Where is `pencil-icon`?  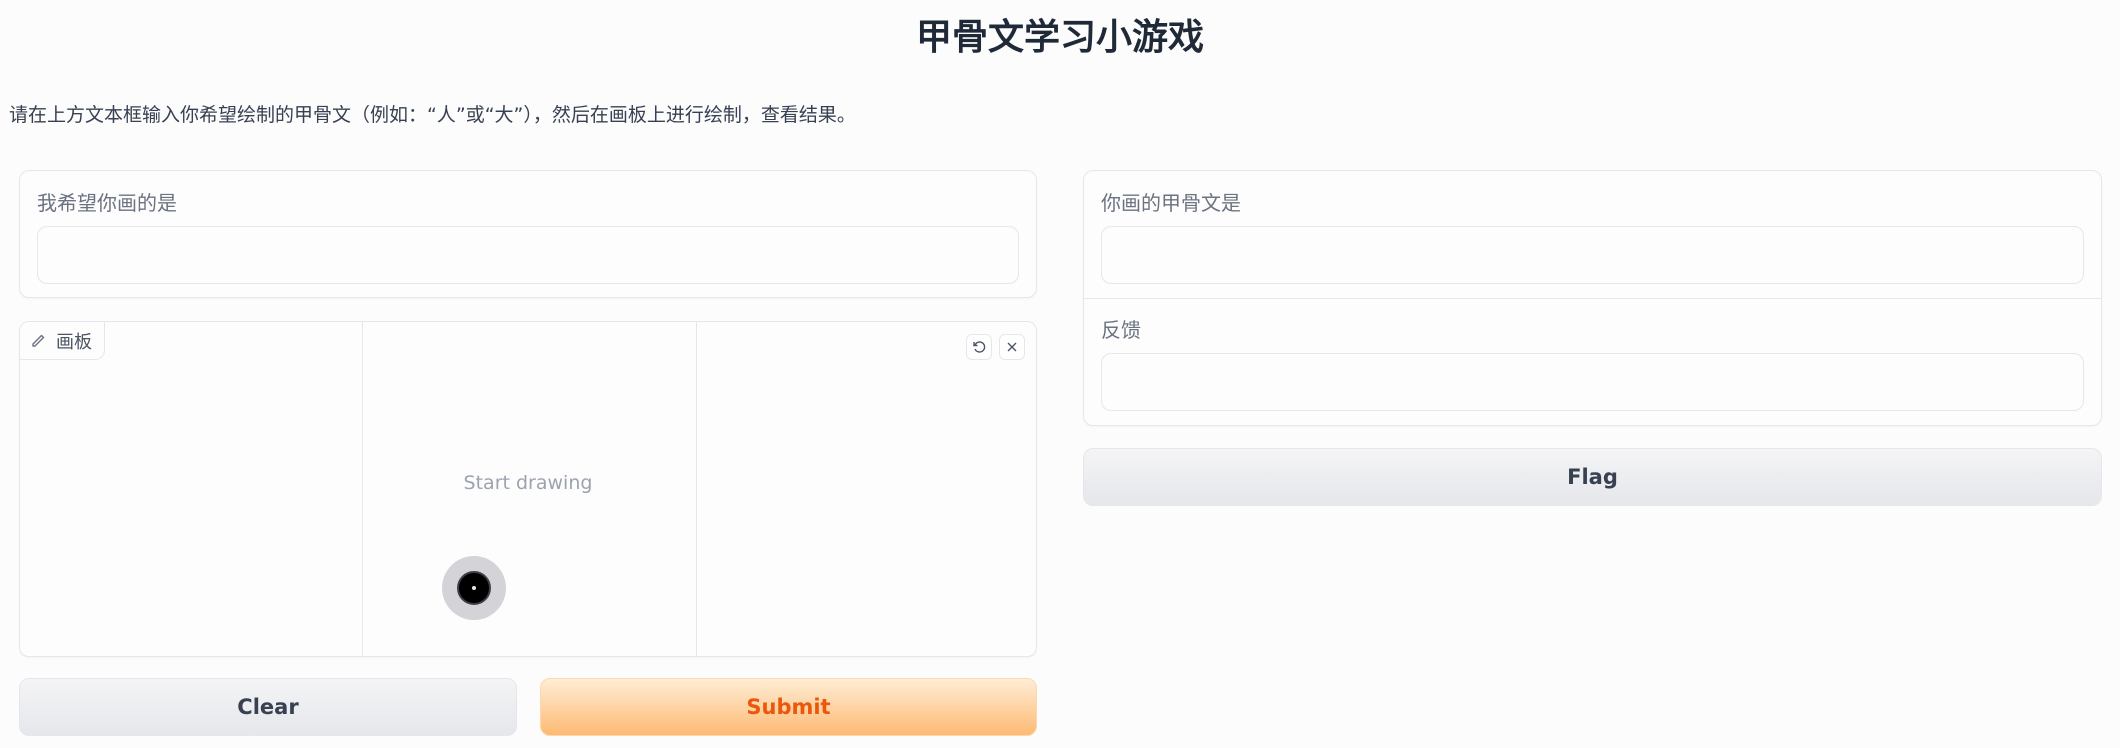 pencil-icon is located at coordinates (38, 340).